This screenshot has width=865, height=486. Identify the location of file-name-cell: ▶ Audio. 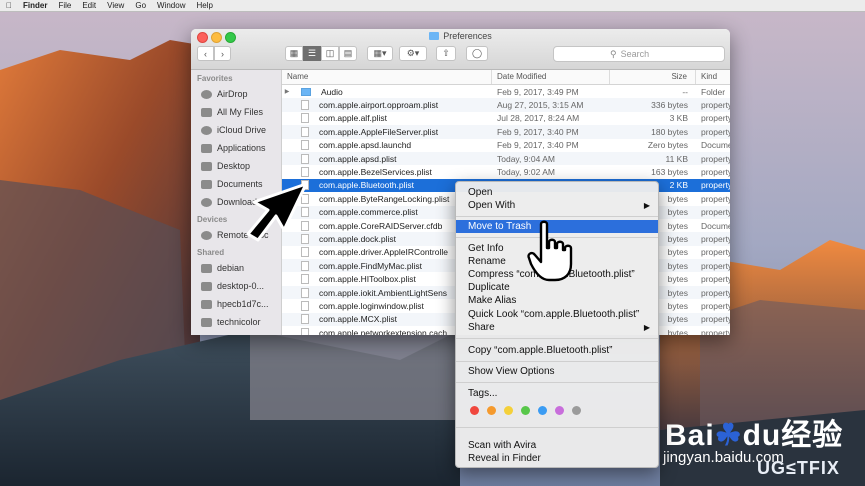
(387, 92).